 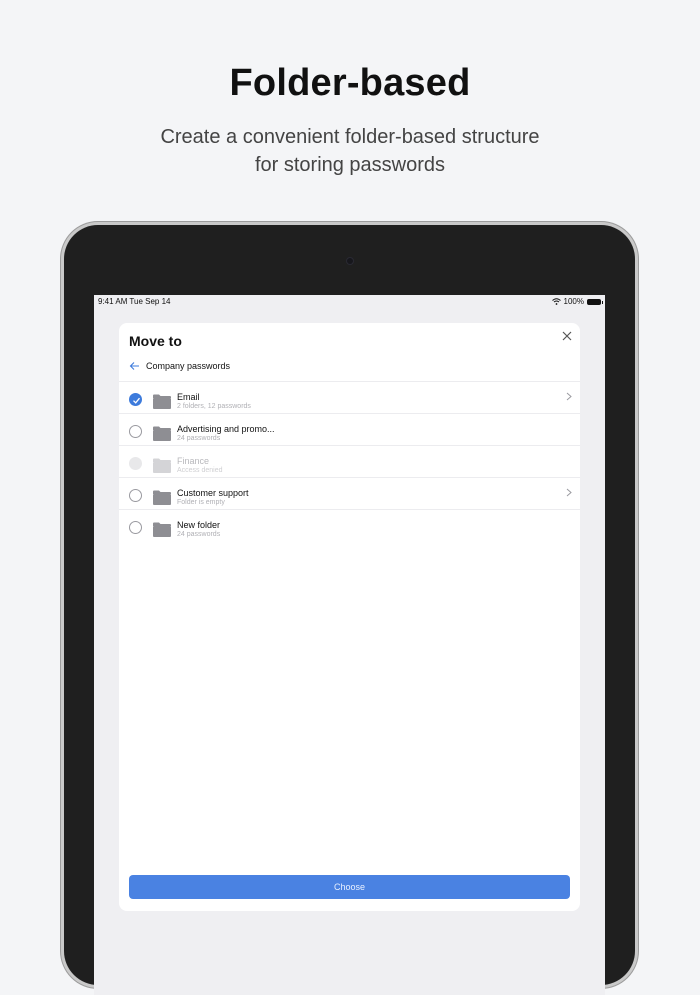 I want to click on close-icon, so click(x=567, y=336).